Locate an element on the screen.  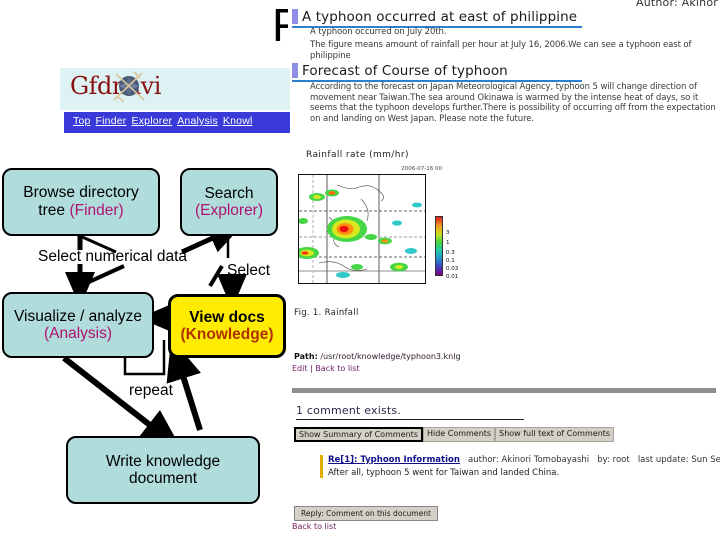
flow-box-knowledge-label: (Knowledge) is located at coordinates (227, 334).